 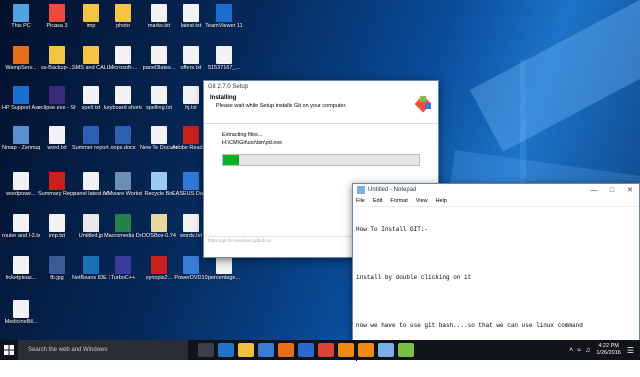 I want to click on desktop-icon-label: This PC, so click(x=21, y=26).